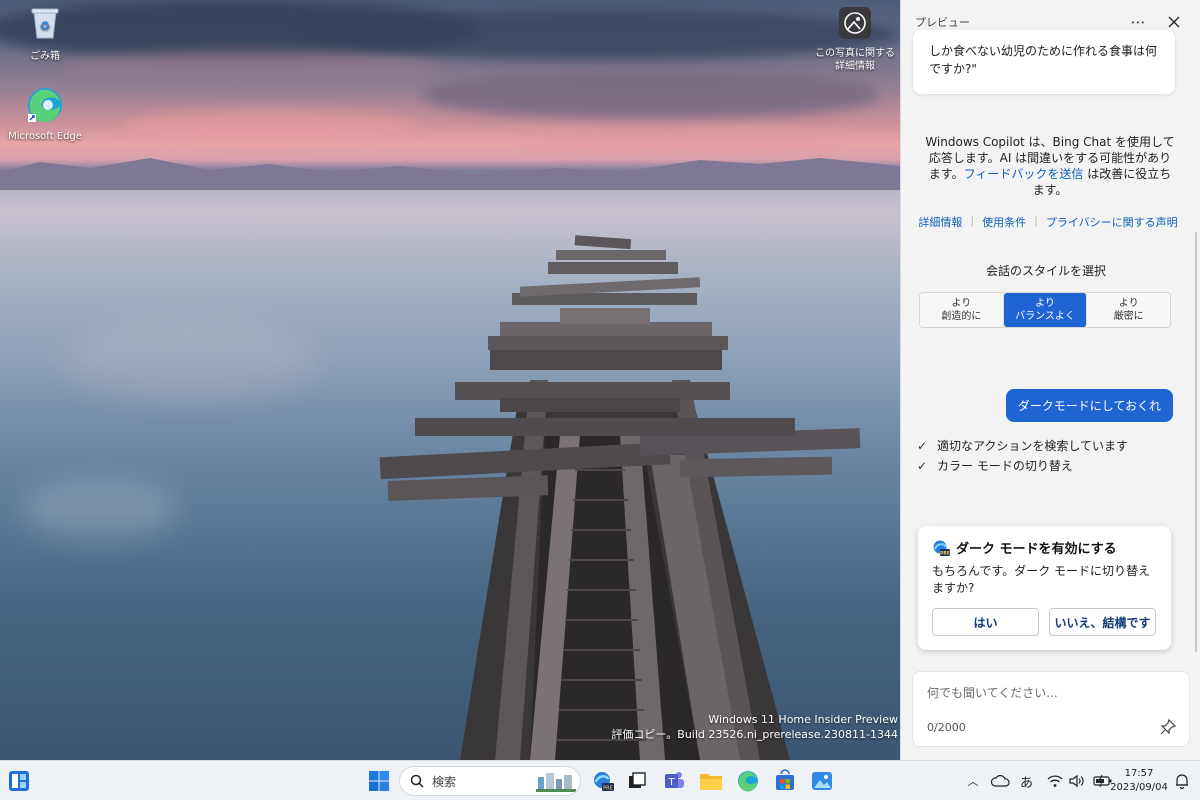 The image size is (1200, 800). I want to click on notification-bell-button, so click(1182, 781).